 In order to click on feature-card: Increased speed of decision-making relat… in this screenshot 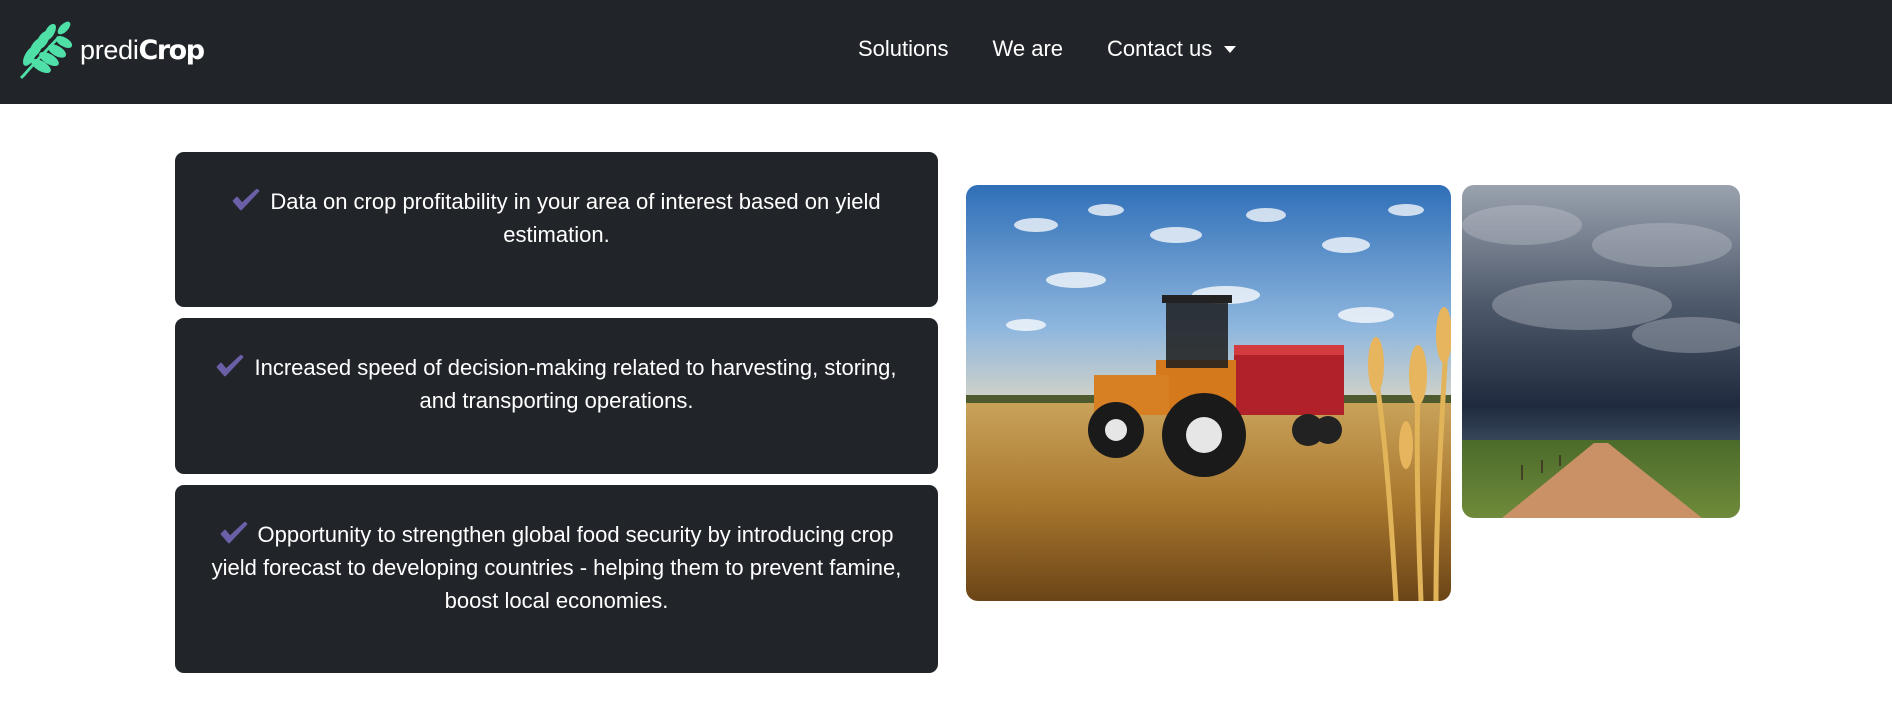, I will do `click(556, 396)`.